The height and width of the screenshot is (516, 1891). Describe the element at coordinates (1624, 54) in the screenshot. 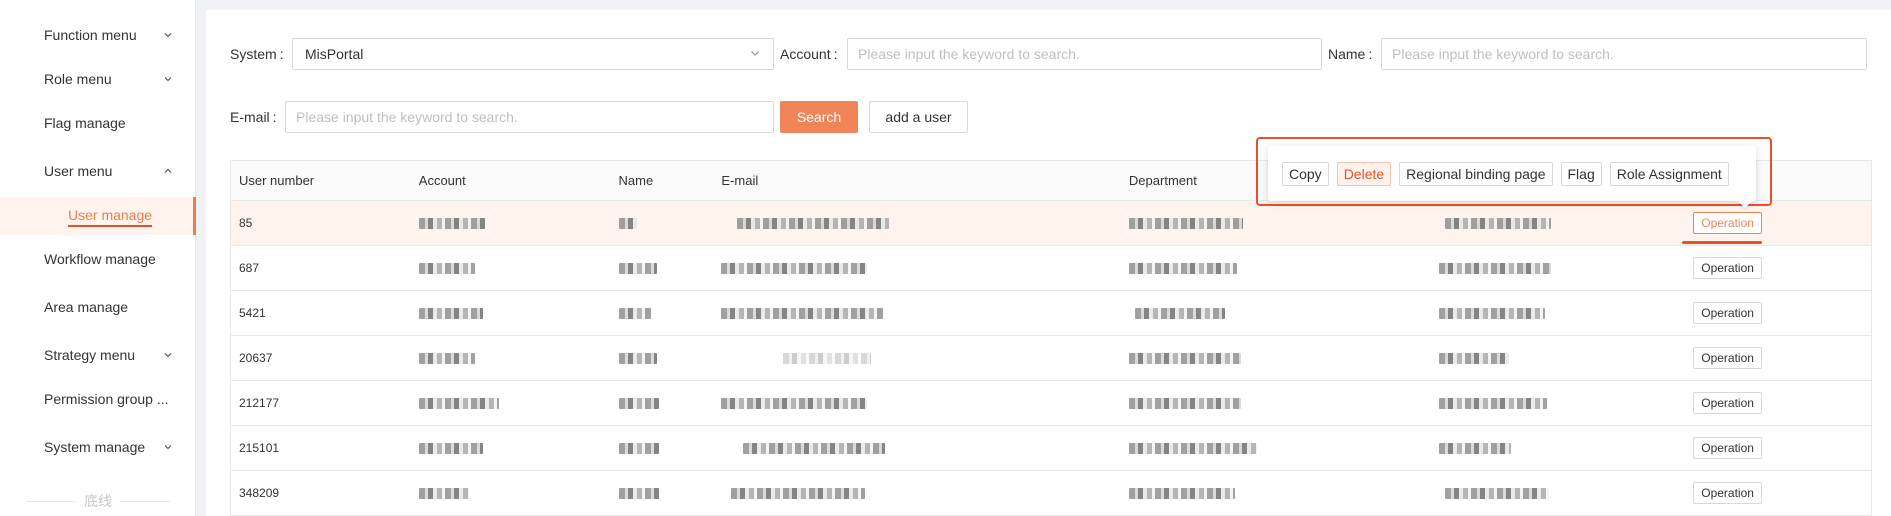

I see `name-input` at that location.